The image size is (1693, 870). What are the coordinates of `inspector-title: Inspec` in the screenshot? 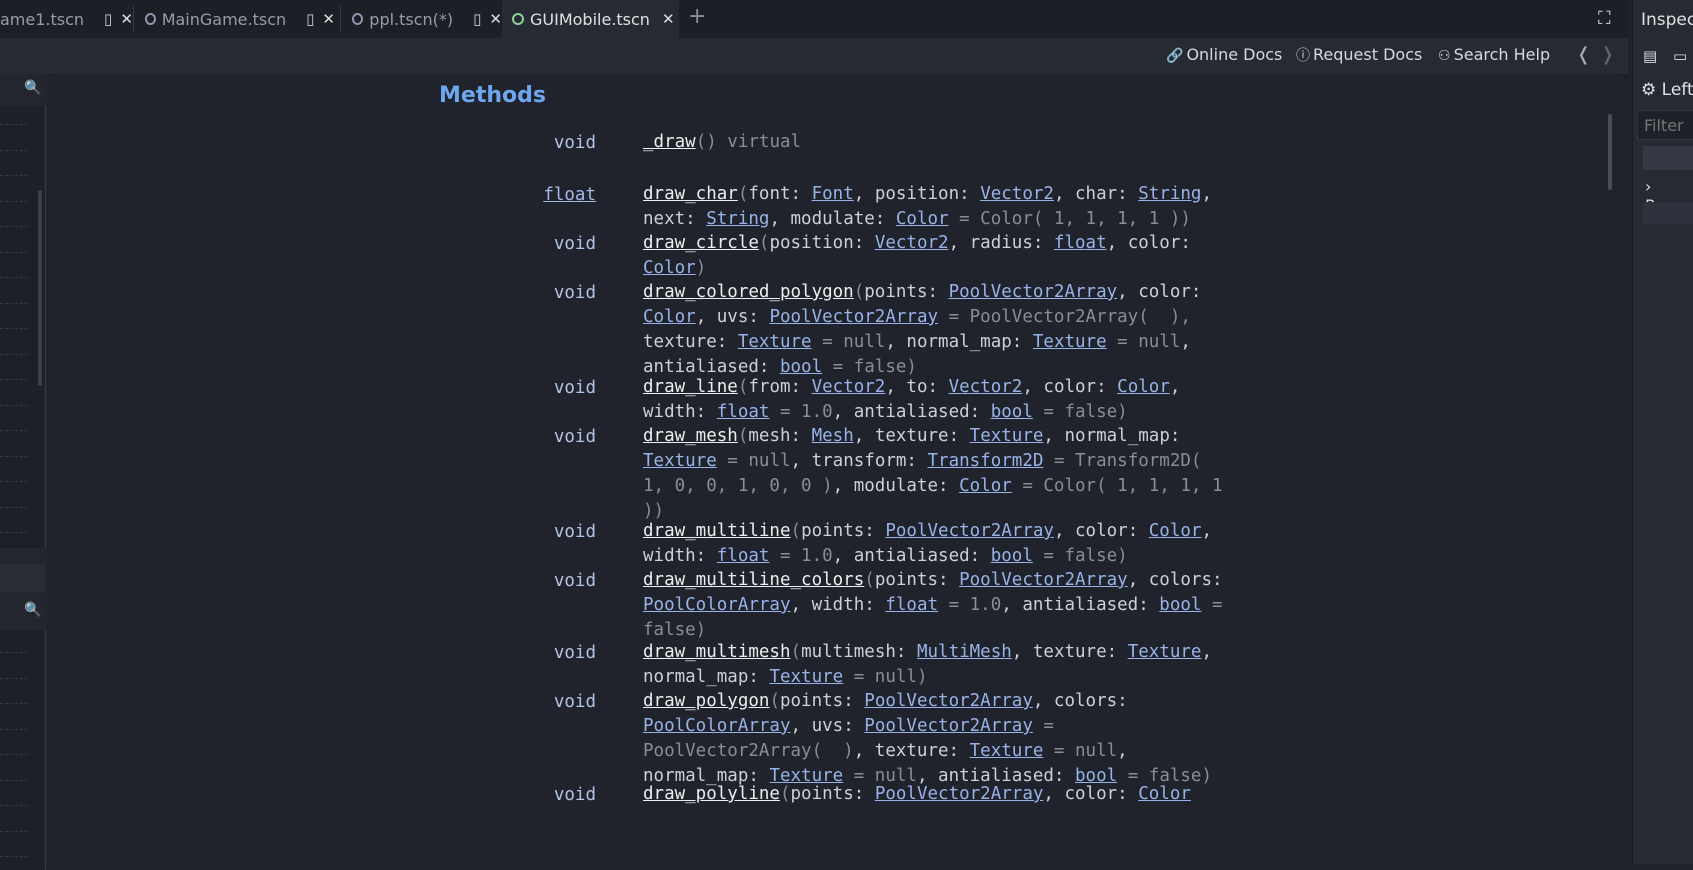 It's located at (1667, 20).